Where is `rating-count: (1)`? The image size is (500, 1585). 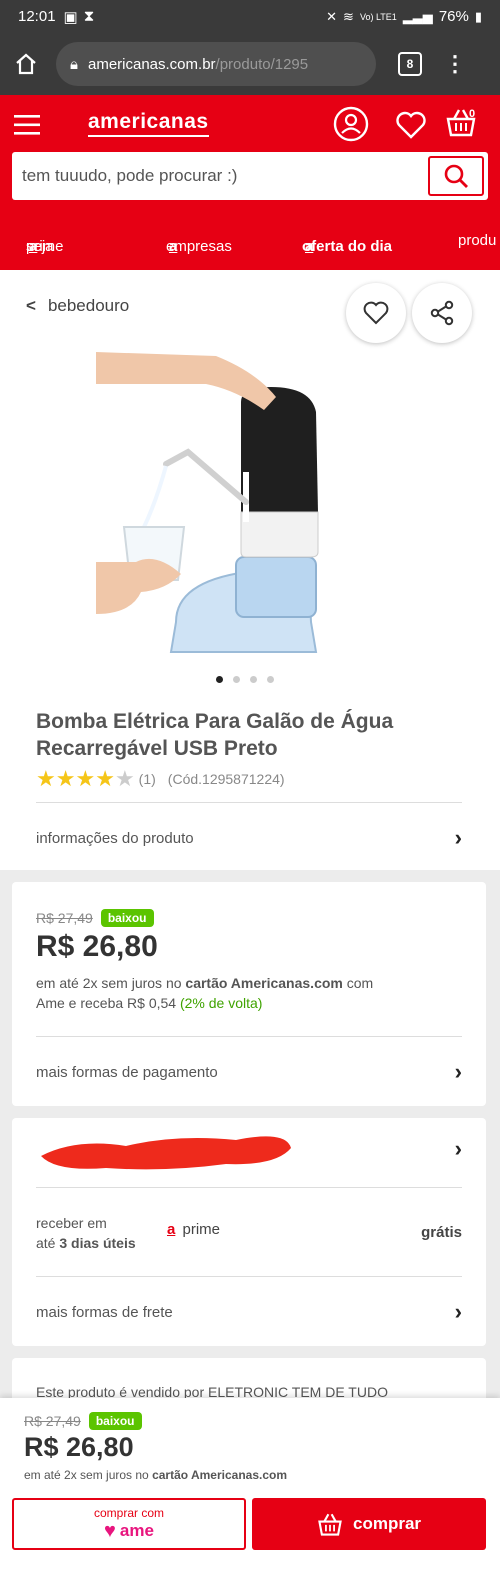
rating-count: (1) is located at coordinates (147, 779).